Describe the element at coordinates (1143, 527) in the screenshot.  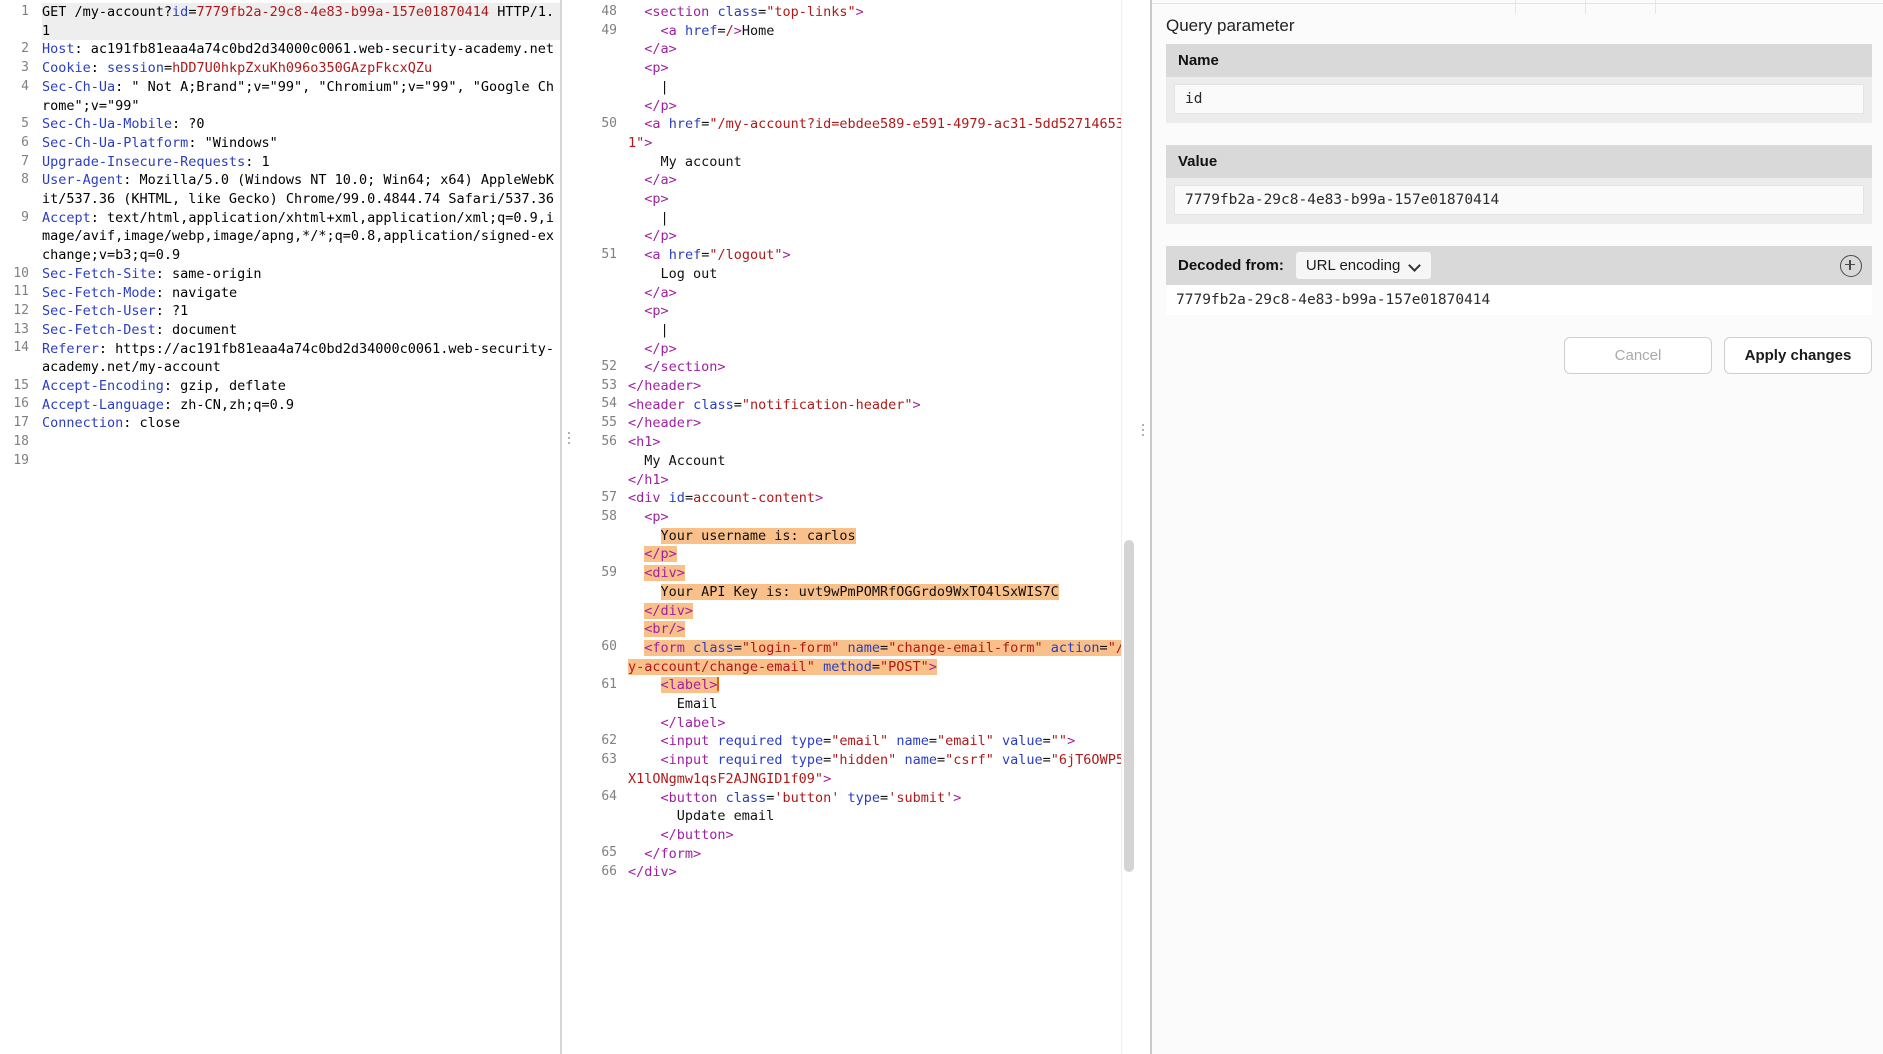
I see `response-inspector-divider` at that location.